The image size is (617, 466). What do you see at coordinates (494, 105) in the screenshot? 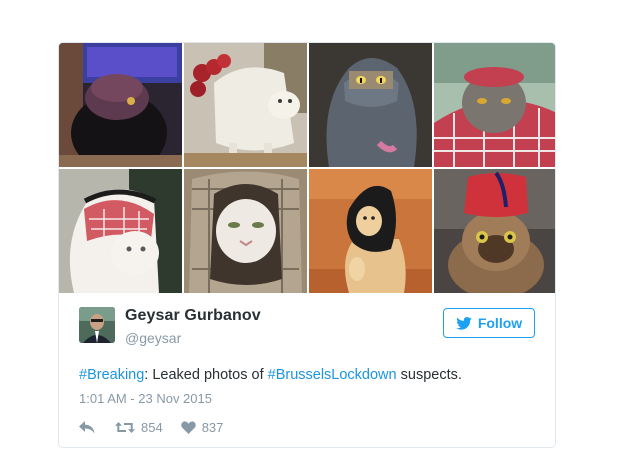
I see `cat-photo-red-keffiyeh` at bounding box center [494, 105].